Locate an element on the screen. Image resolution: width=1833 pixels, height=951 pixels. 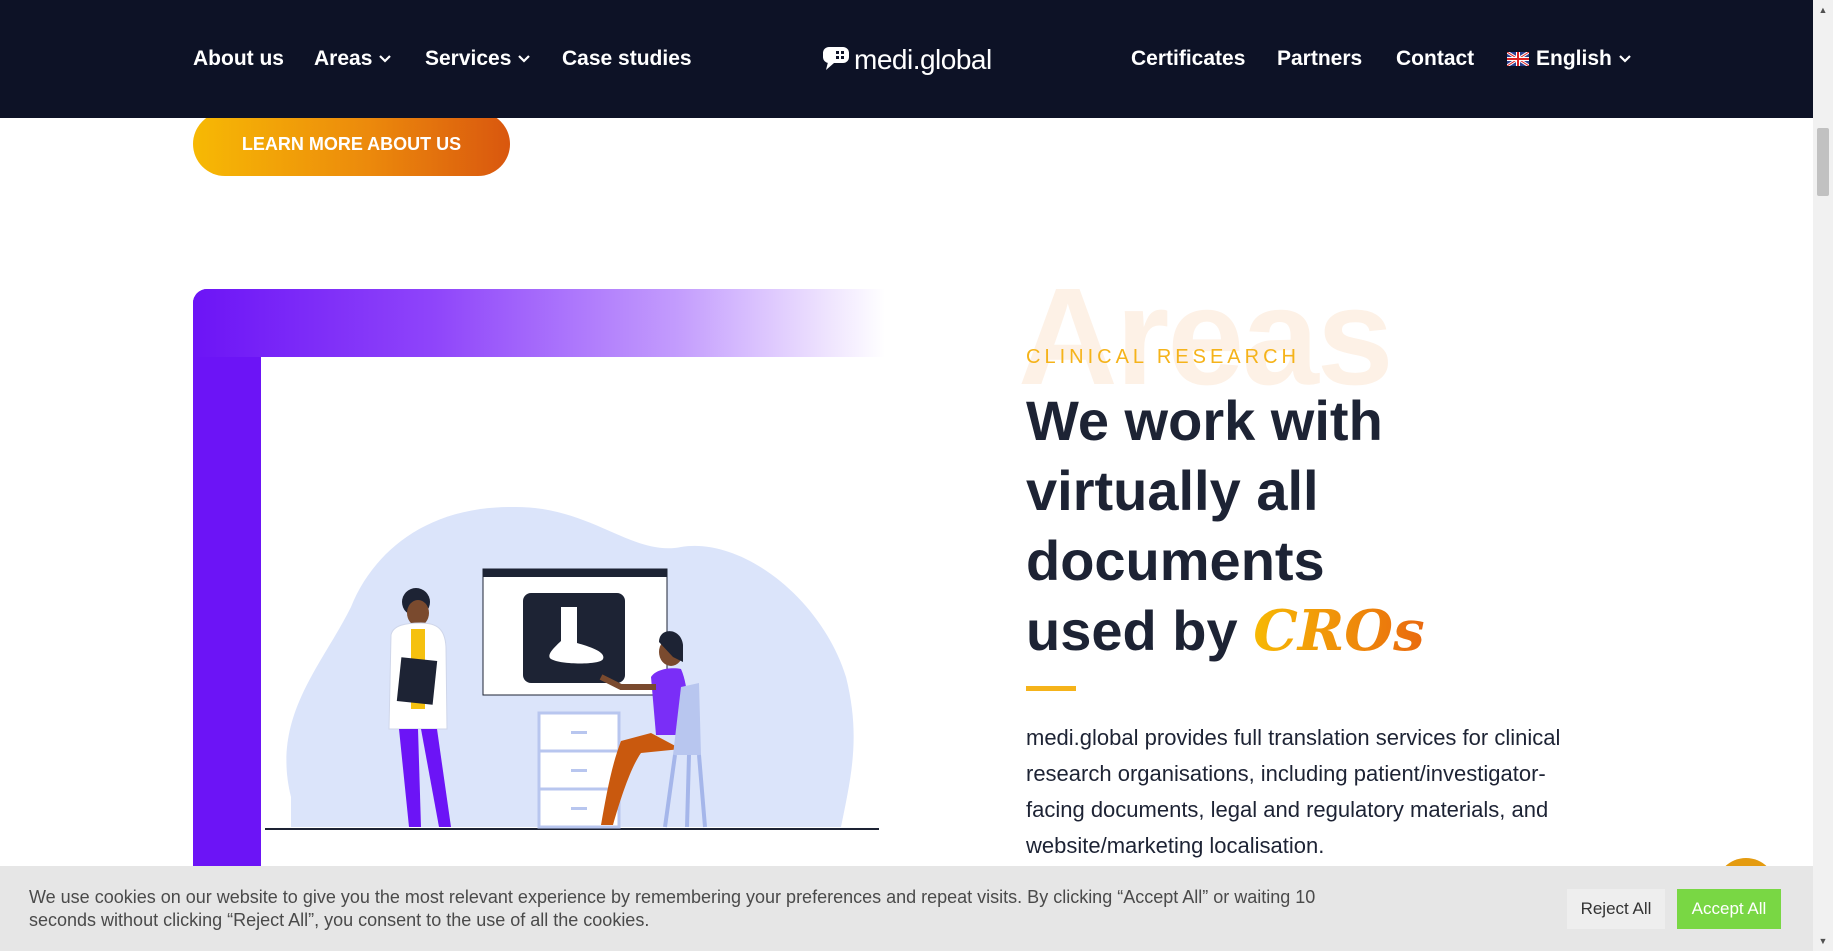
headline-line-2: virtually all is located at coordinates (1172, 490).